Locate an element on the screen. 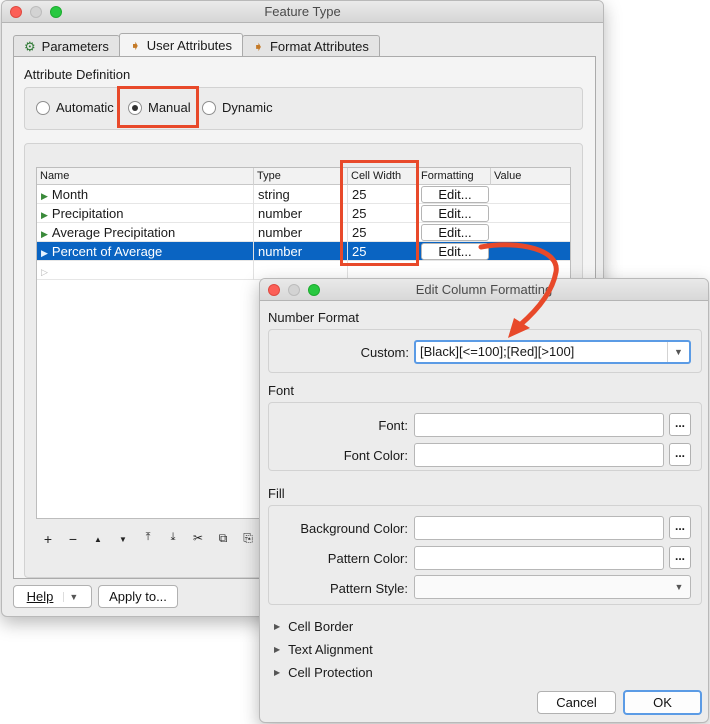 The height and width of the screenshot is (724, 710). copy-icon: ⧉ is located at coordinates (223, 540).